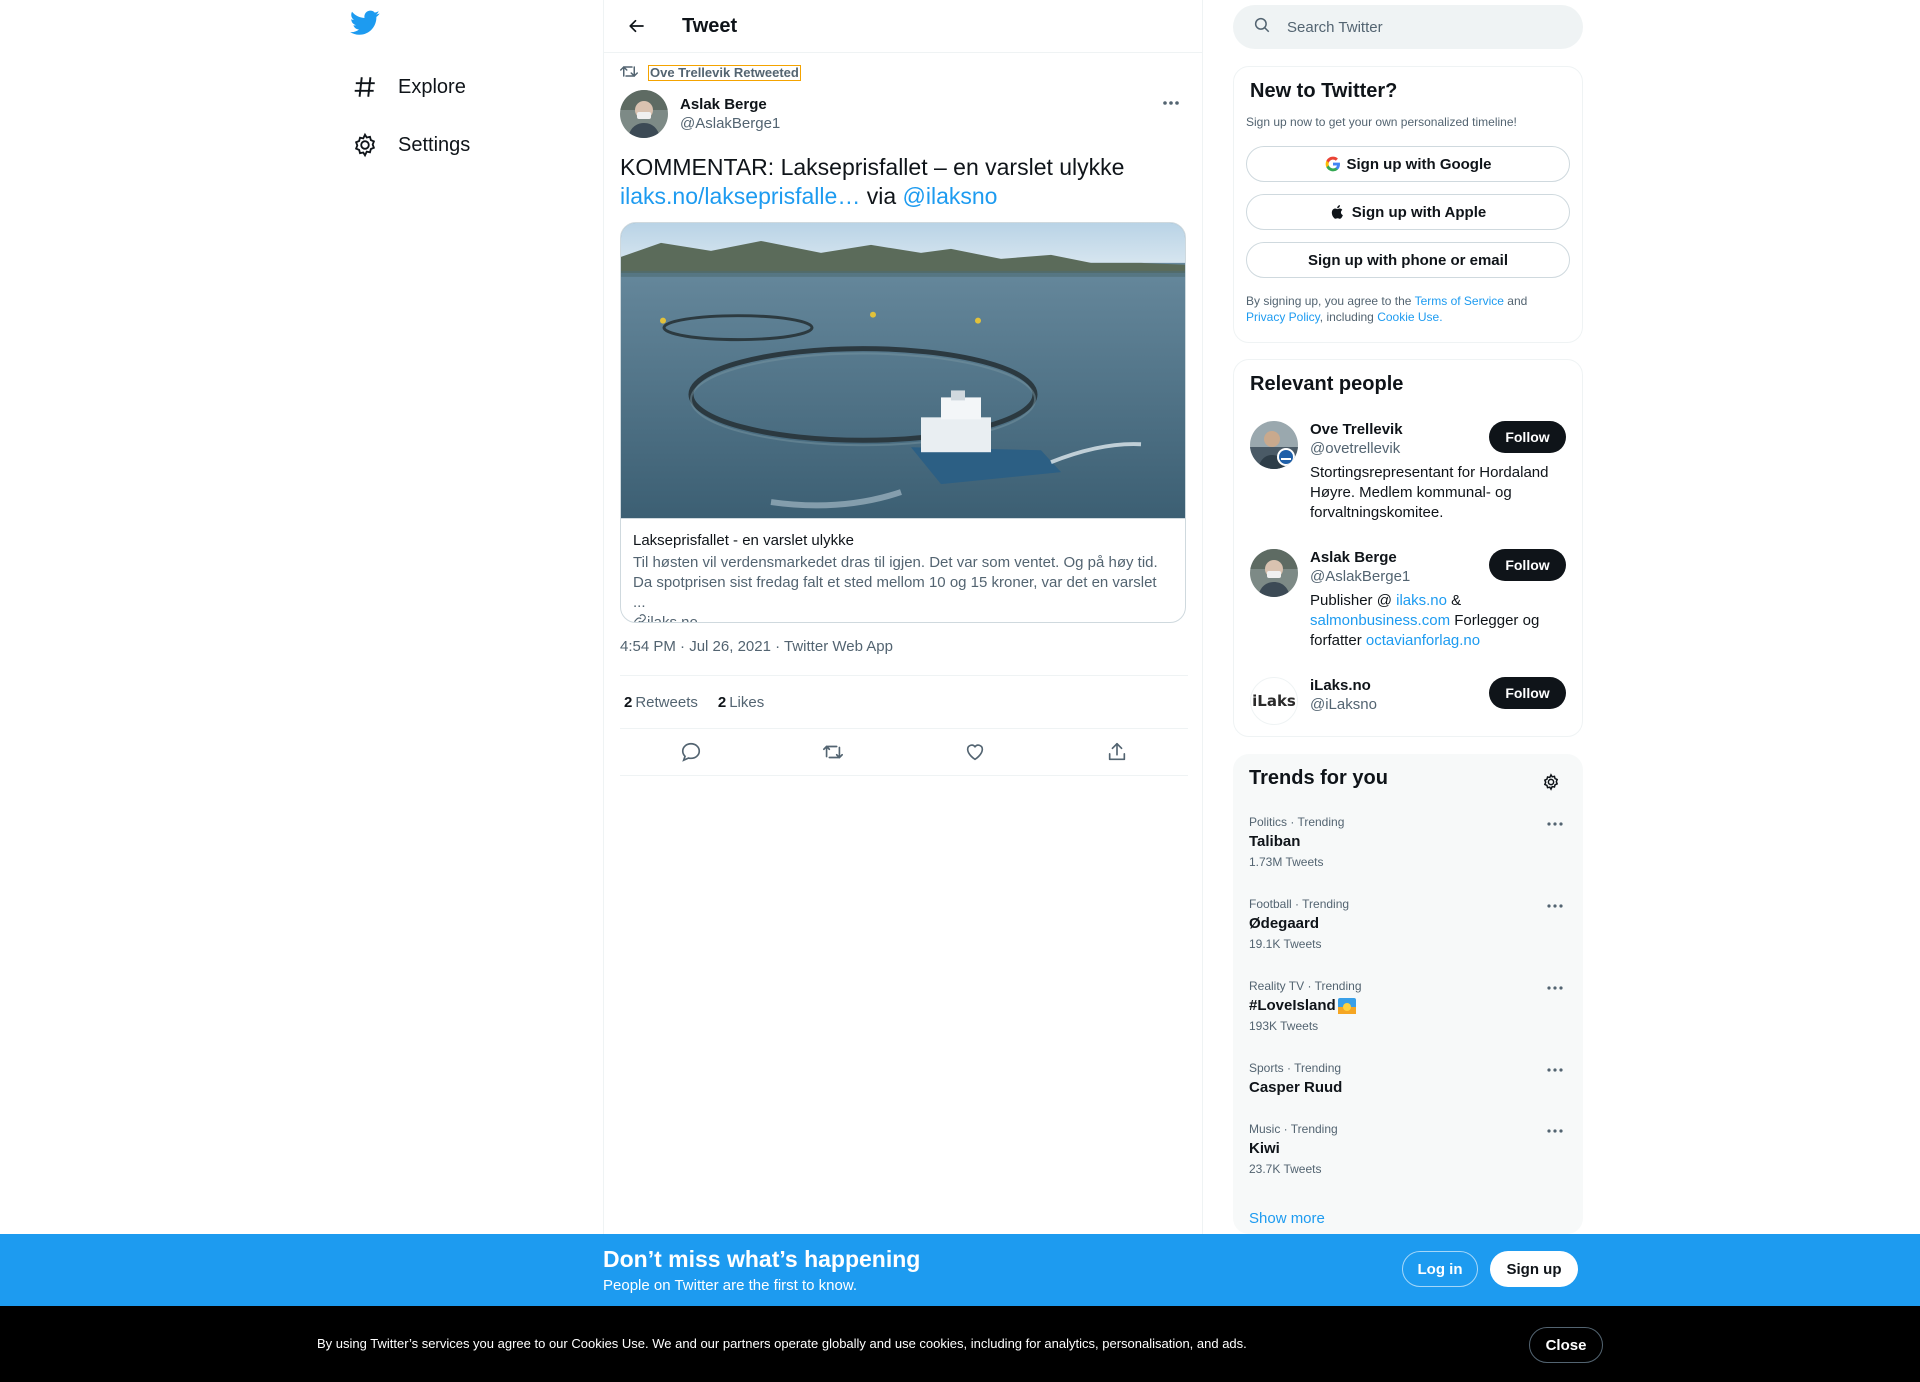 Image resolution: width=1920 pixels, height=1382 pixels. I want to click on tweet-actions, so click(904, 752).